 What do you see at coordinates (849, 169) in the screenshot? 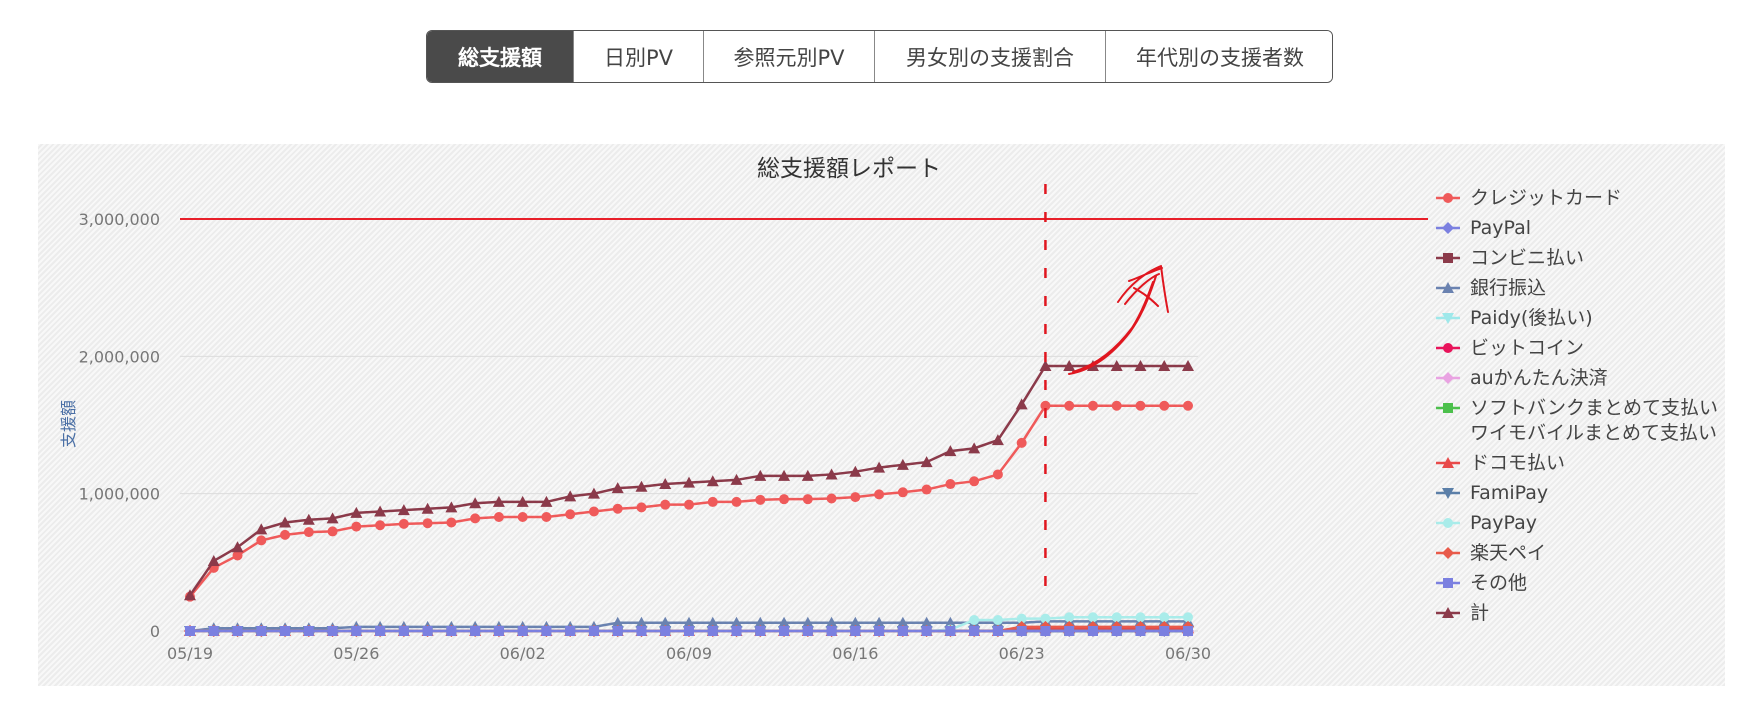
I see `chart-title: 総支援額レポート` at bounding box center [849, 169].